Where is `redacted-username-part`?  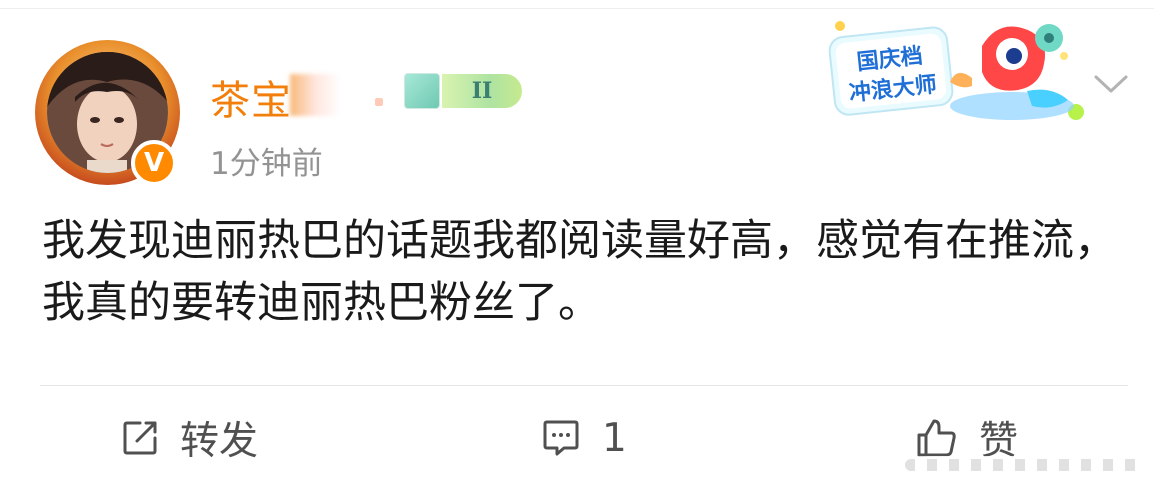
redacted-username-part is located at coordinates (315, 95).